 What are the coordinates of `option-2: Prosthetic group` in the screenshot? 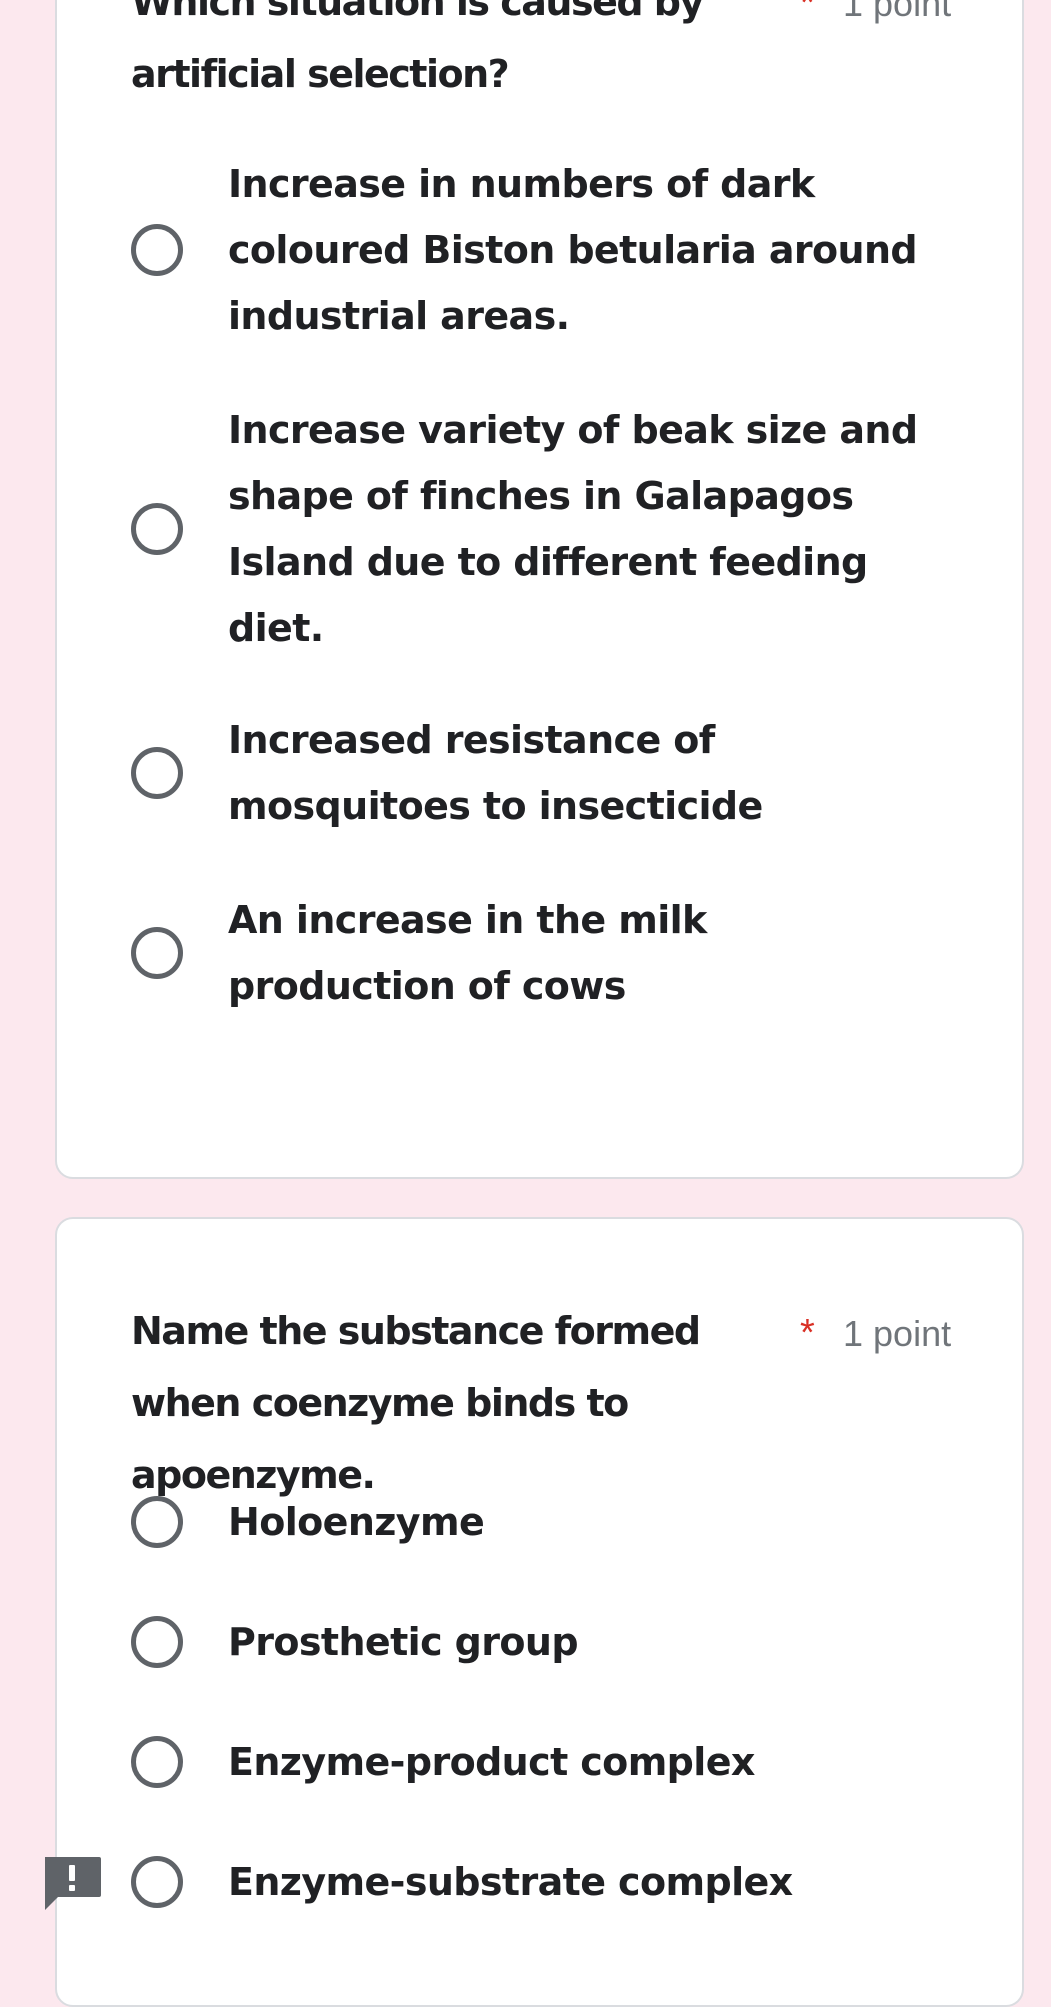 It's located at (561, 1642).